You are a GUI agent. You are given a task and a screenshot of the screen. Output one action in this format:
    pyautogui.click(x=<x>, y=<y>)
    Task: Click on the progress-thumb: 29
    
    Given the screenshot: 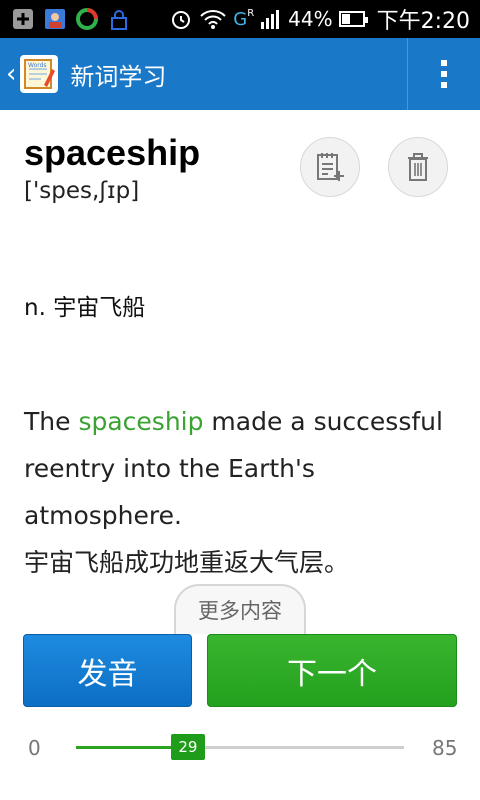 What is the action you would take?
    pyautogui.click(x=187, y=747)
    